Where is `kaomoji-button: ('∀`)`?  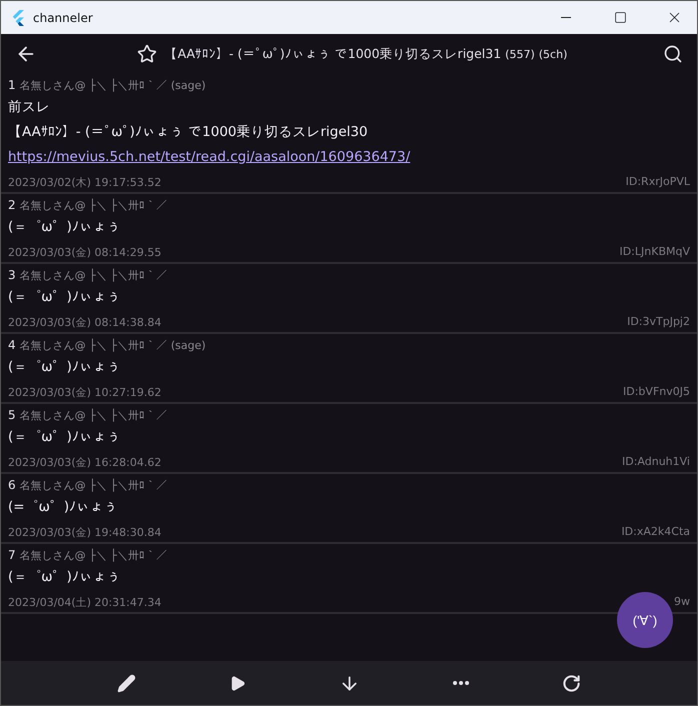 kaomoji-button: ('∀`) is located at coordinates (645, 620).